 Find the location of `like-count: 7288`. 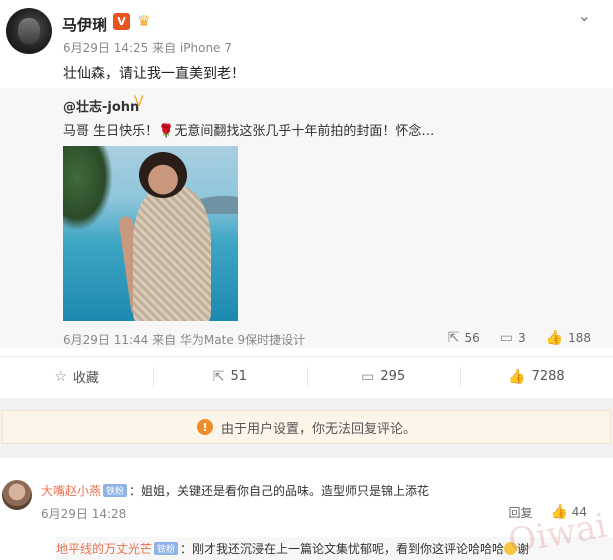

like-count: 7288 is located at coordinates (548, 376).